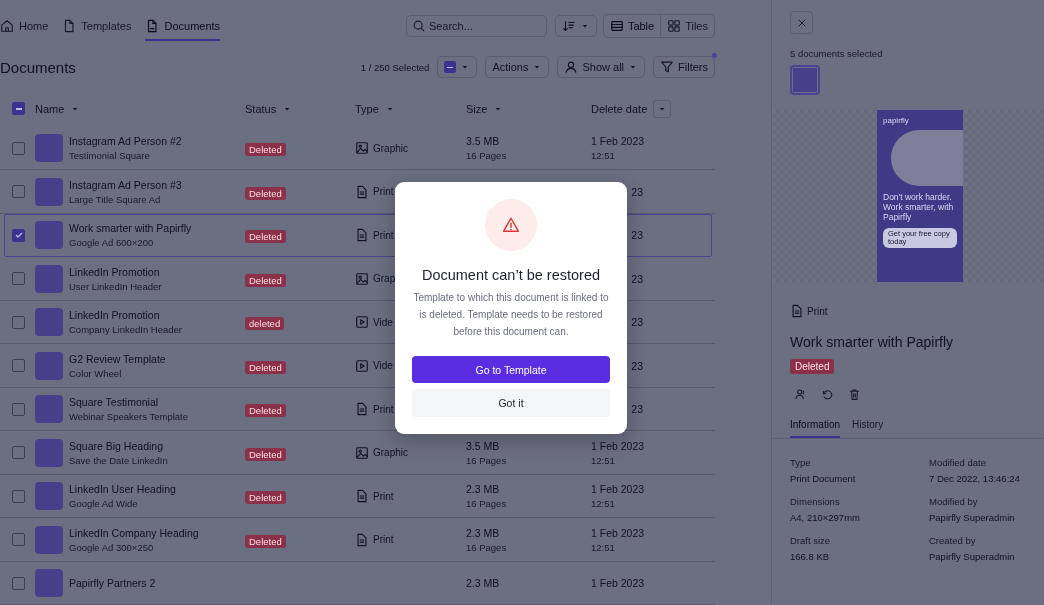  Describe the element at coordinates (183, 25) in the screenshot. I see `nav-tab: Documents` at that location.